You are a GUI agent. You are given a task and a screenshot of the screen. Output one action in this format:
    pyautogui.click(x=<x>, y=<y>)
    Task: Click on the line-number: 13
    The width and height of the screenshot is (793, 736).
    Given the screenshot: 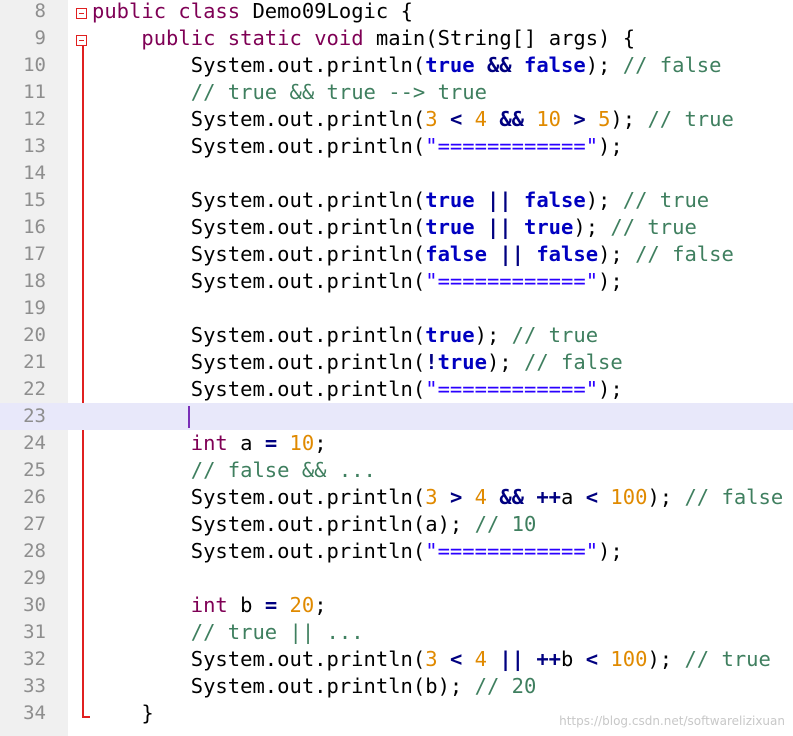 What is the action you would take?
    pyautogui.click(x=34, y=146)
    